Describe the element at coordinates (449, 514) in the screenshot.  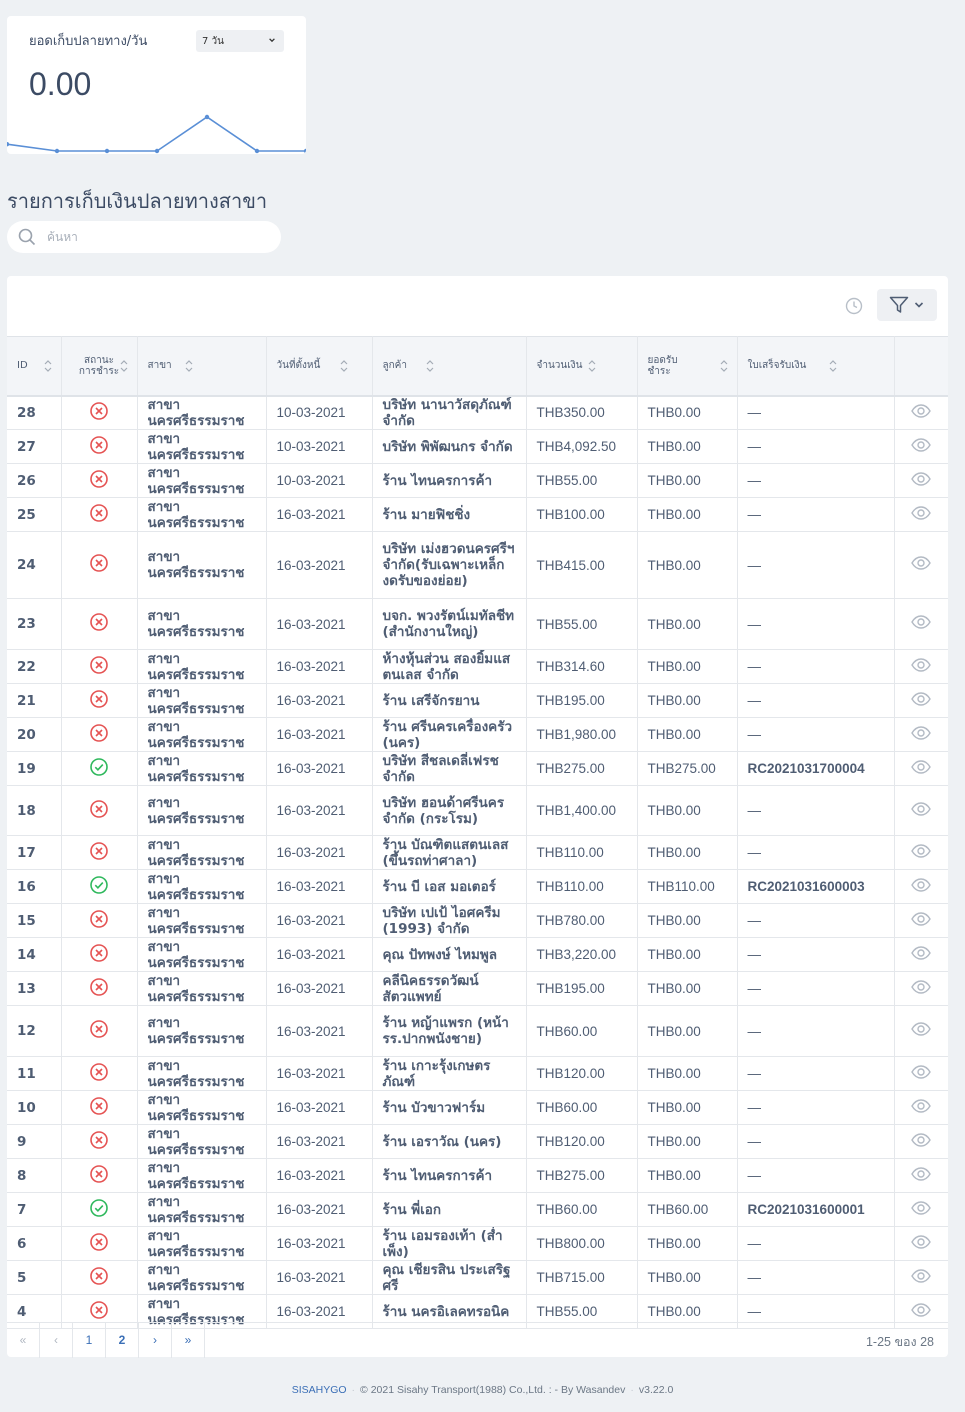
I see `row-customer: ร้าน มายฟิชชิ่ง` at that location.